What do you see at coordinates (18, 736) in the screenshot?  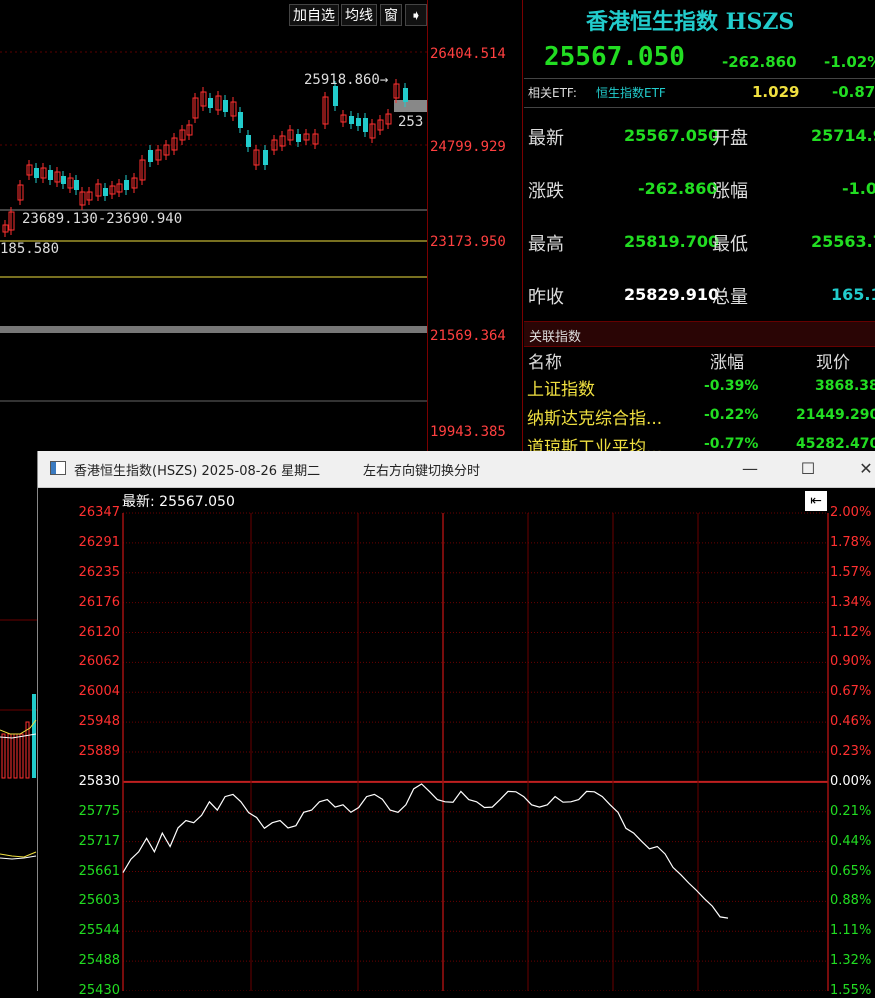 I see `background-volume-bars` at bounding box center [18, 736].